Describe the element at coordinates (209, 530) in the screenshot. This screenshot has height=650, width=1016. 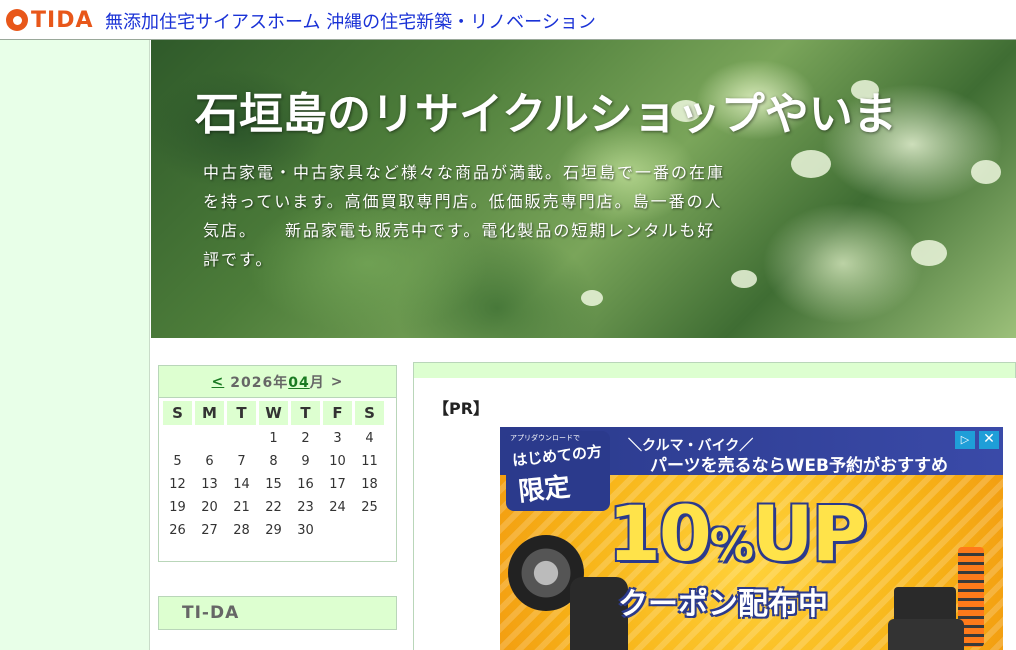
I see `calendar-day: 27` at that location.